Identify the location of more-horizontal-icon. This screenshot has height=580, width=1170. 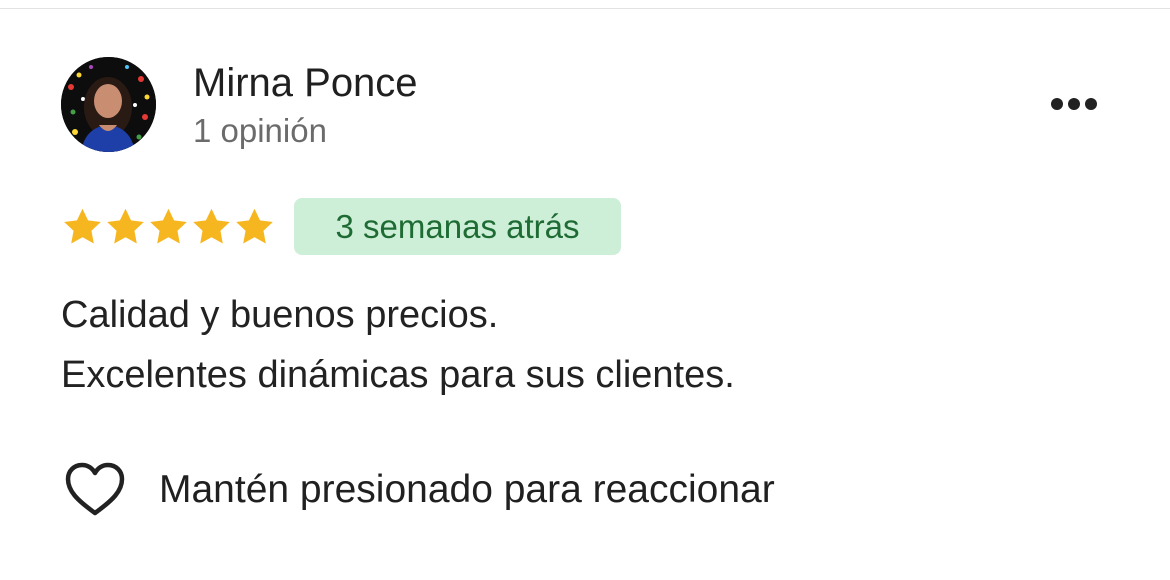
(1074, 104).